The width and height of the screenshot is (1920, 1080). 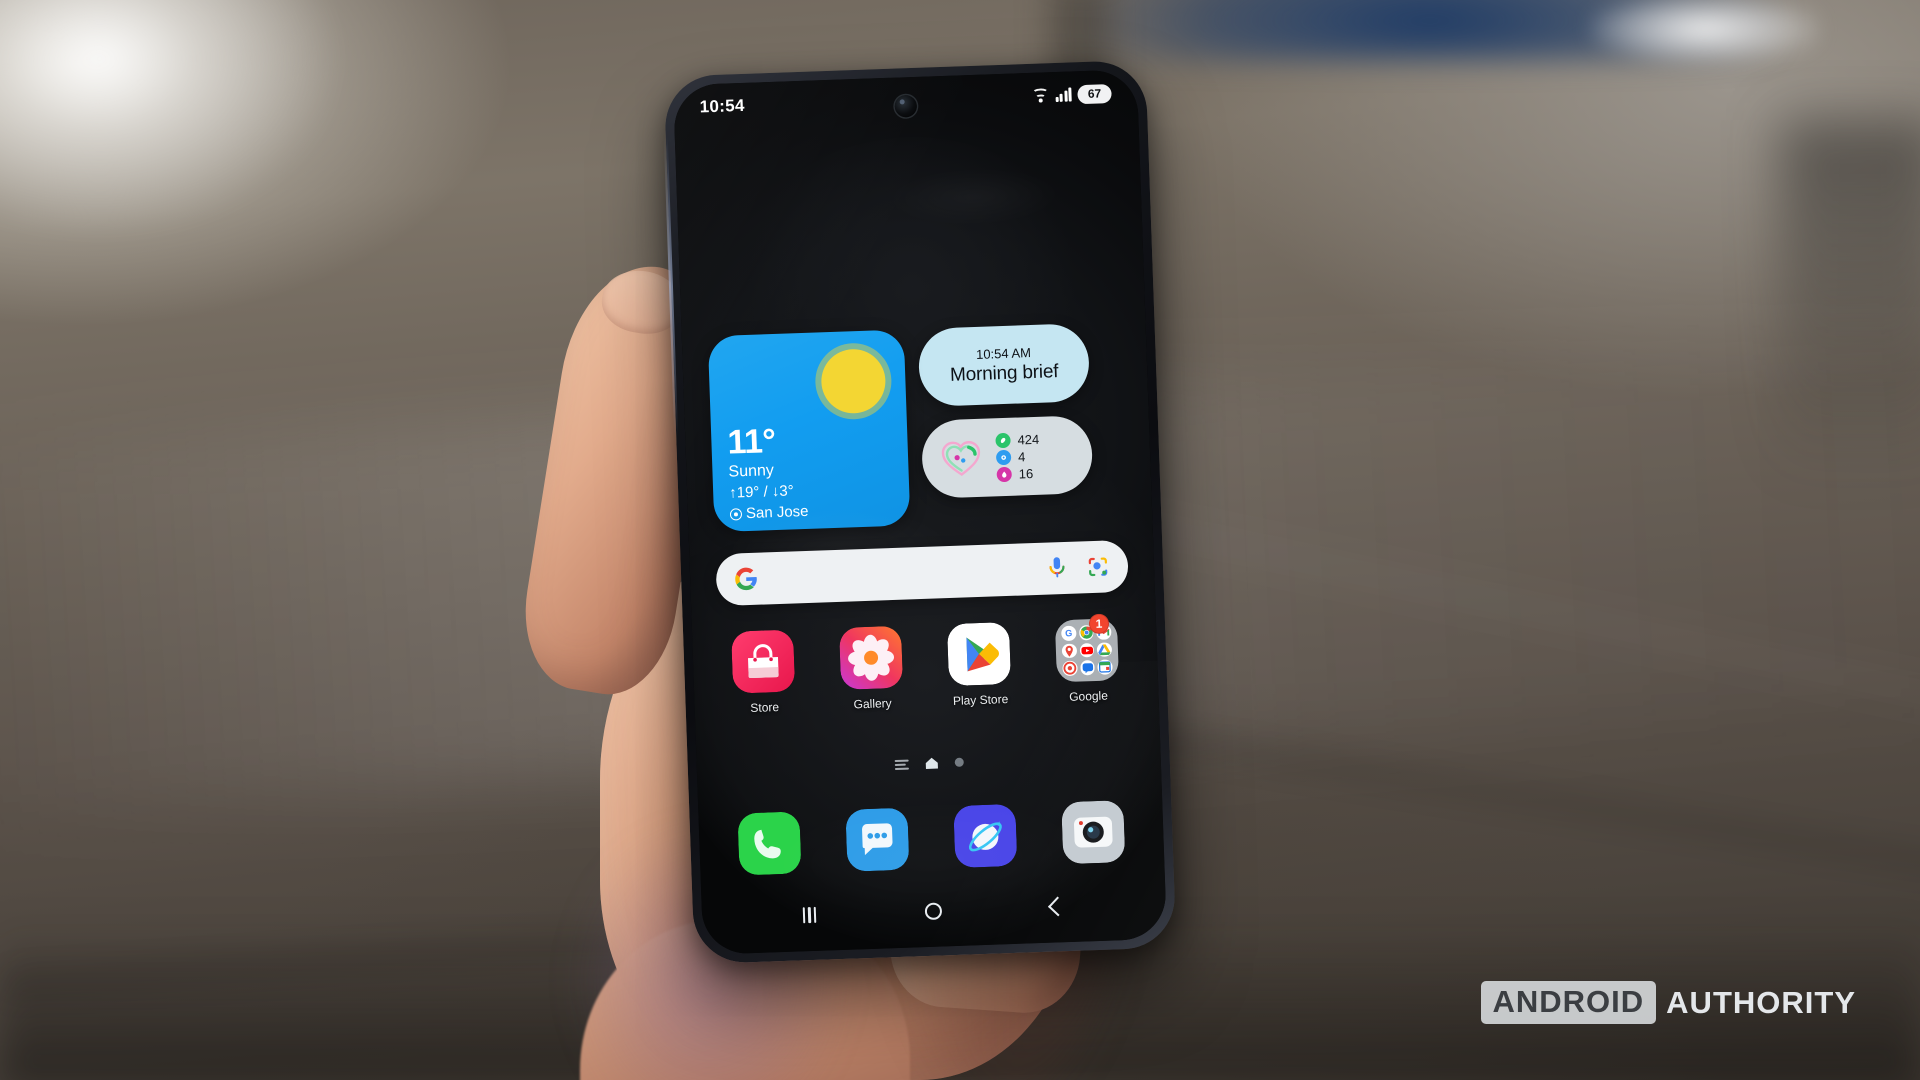 What do you see at coordinates (809, 915) in the screenshot?
I see `recents-icon` at bounding box center [809, 915].